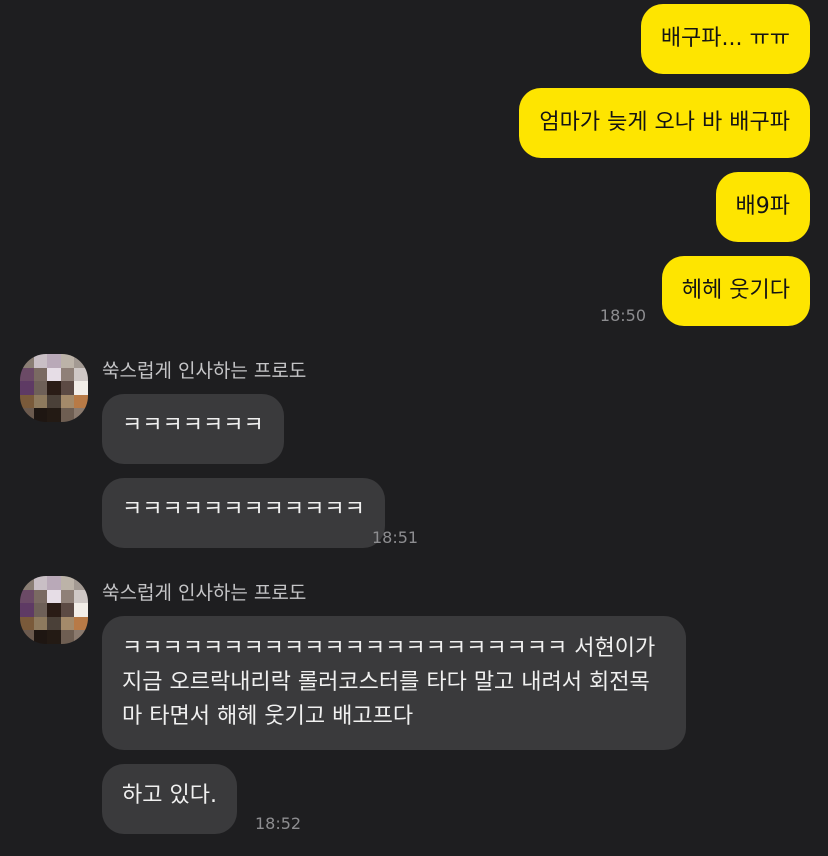 This screenshot has width=828, height=856. Describe the element at coordinates (725, 39) in the screenshot. I see `sent-message: 배구파... ㅠㅠ` at that location.